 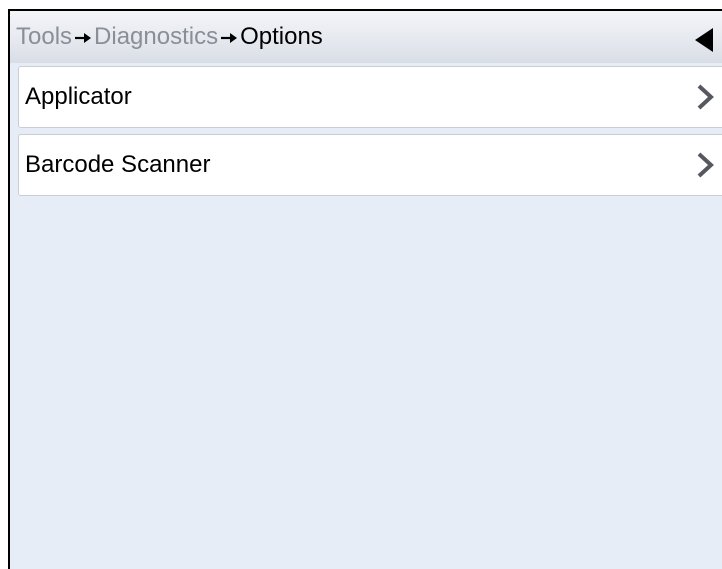 I want to click on breadcrumb: Tools Diagnostics Options, so click(x=169, y=37).